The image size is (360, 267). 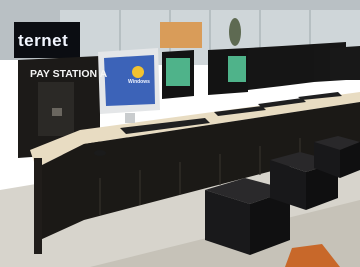 I want to click on person-background, so click(x=235, y=32).